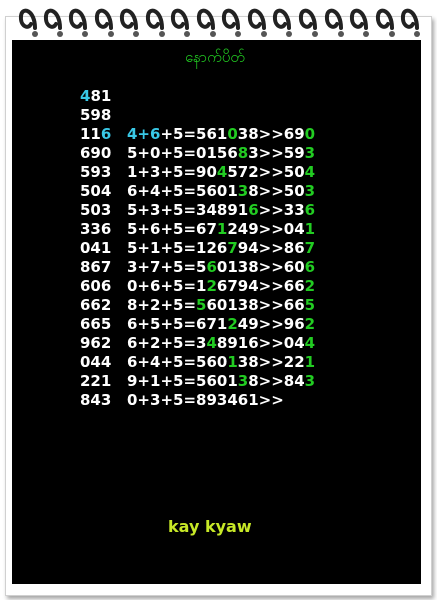 This screenshot has width=437, height=600. I want to click on row-number: 221, so click(95, 381).